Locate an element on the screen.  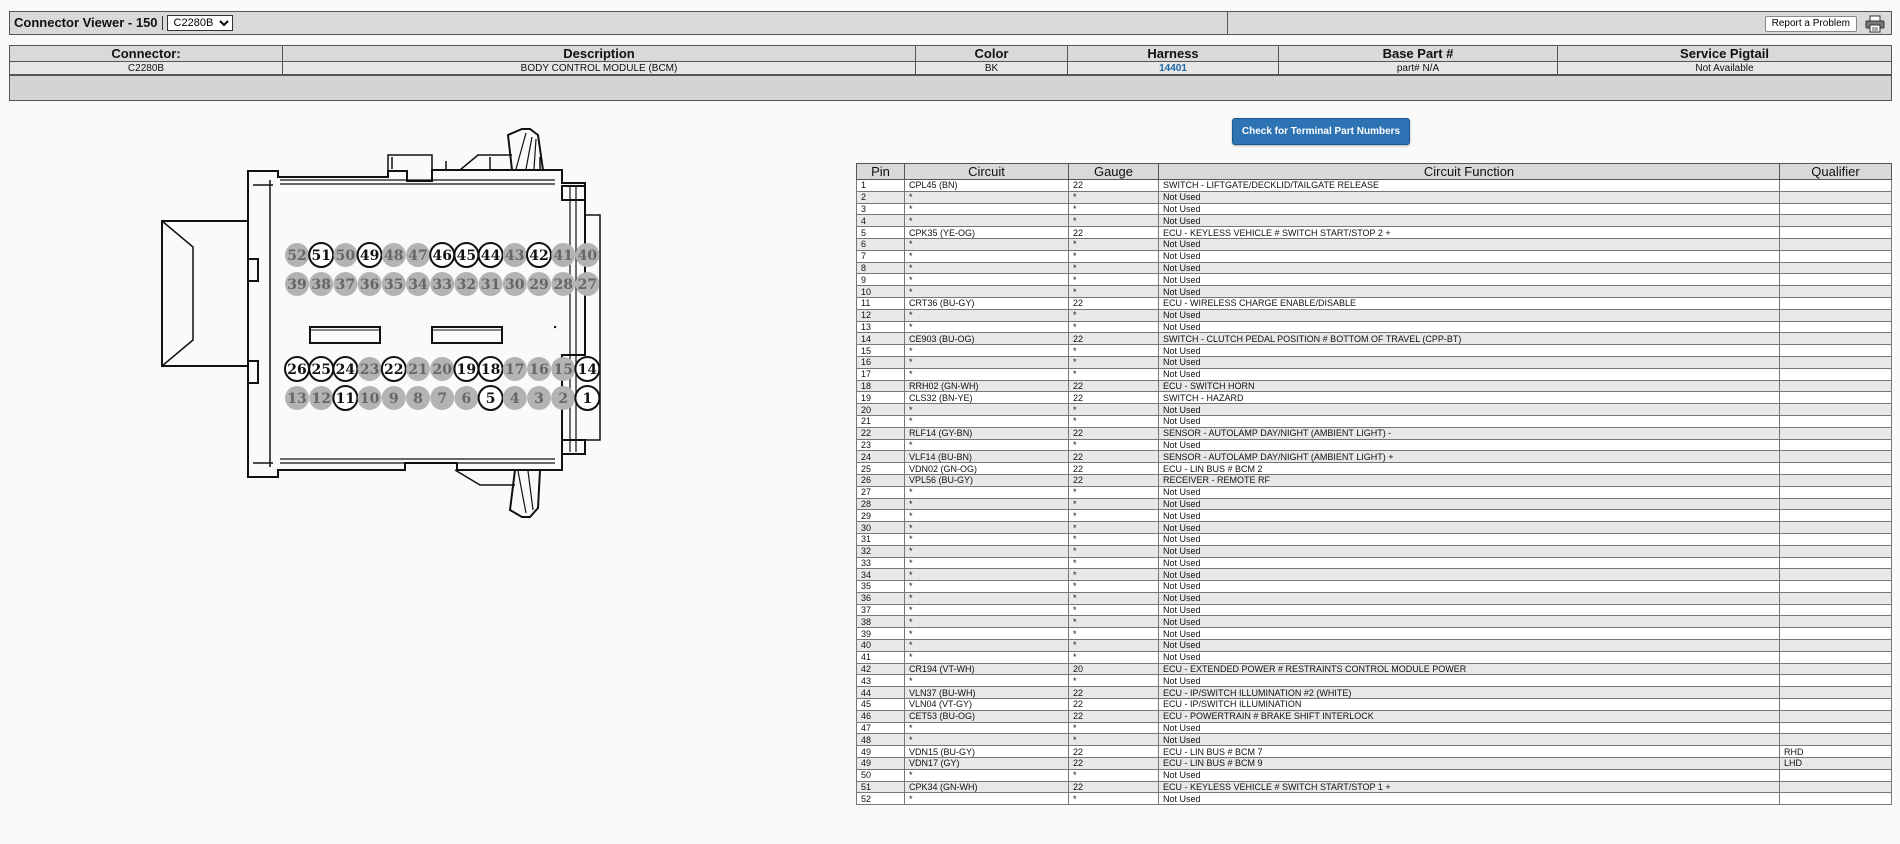
connector-pin: 36 is located at coordinates (369, 284).